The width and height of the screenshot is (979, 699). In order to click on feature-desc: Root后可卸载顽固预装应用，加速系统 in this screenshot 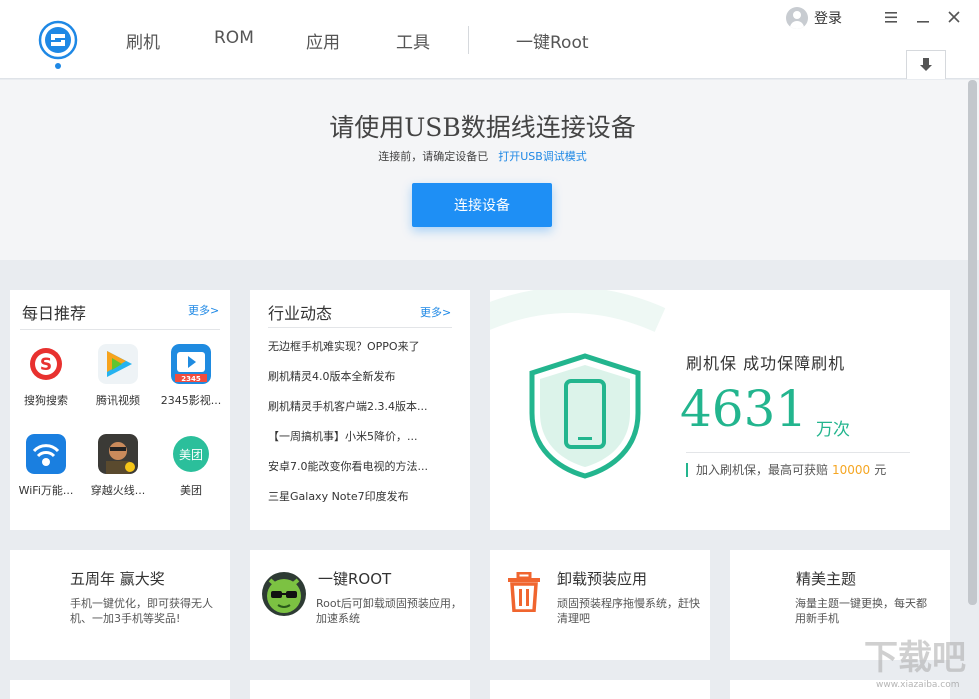, I will do `click(389, 611)`.